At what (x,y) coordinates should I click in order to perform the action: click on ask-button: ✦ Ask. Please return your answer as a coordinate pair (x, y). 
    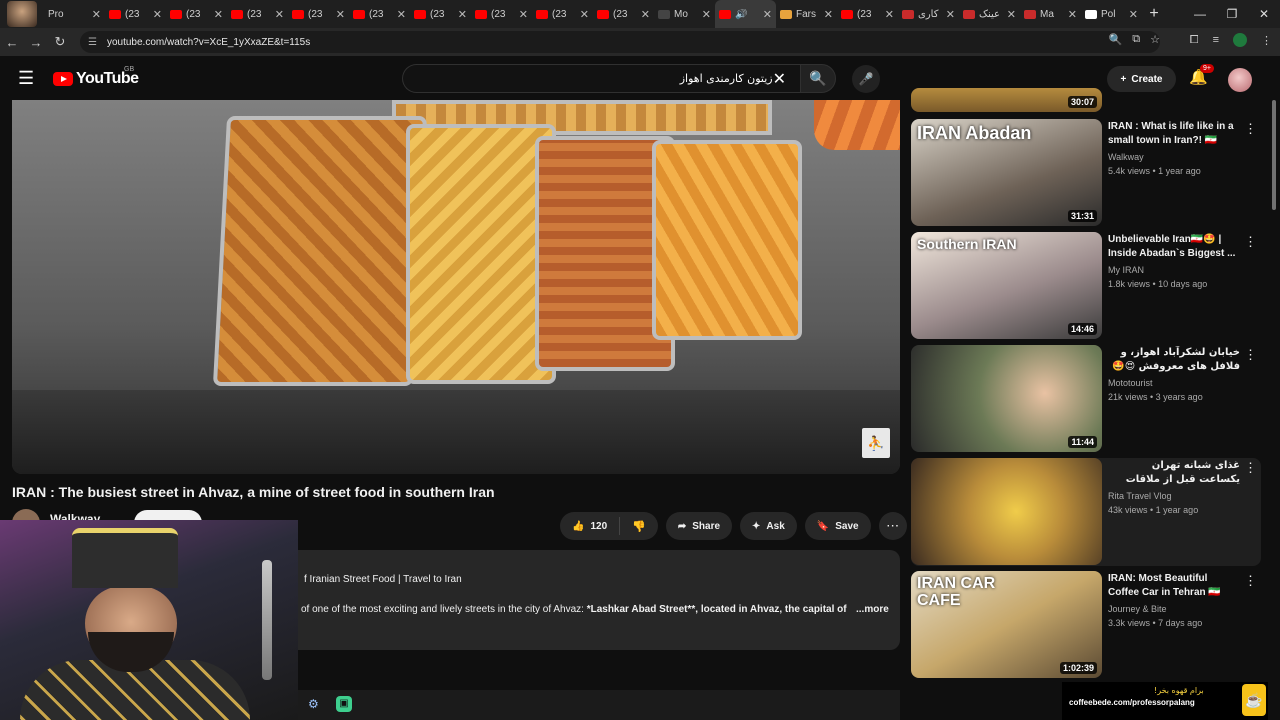
    Looking at the image, I should click on (768, 526).